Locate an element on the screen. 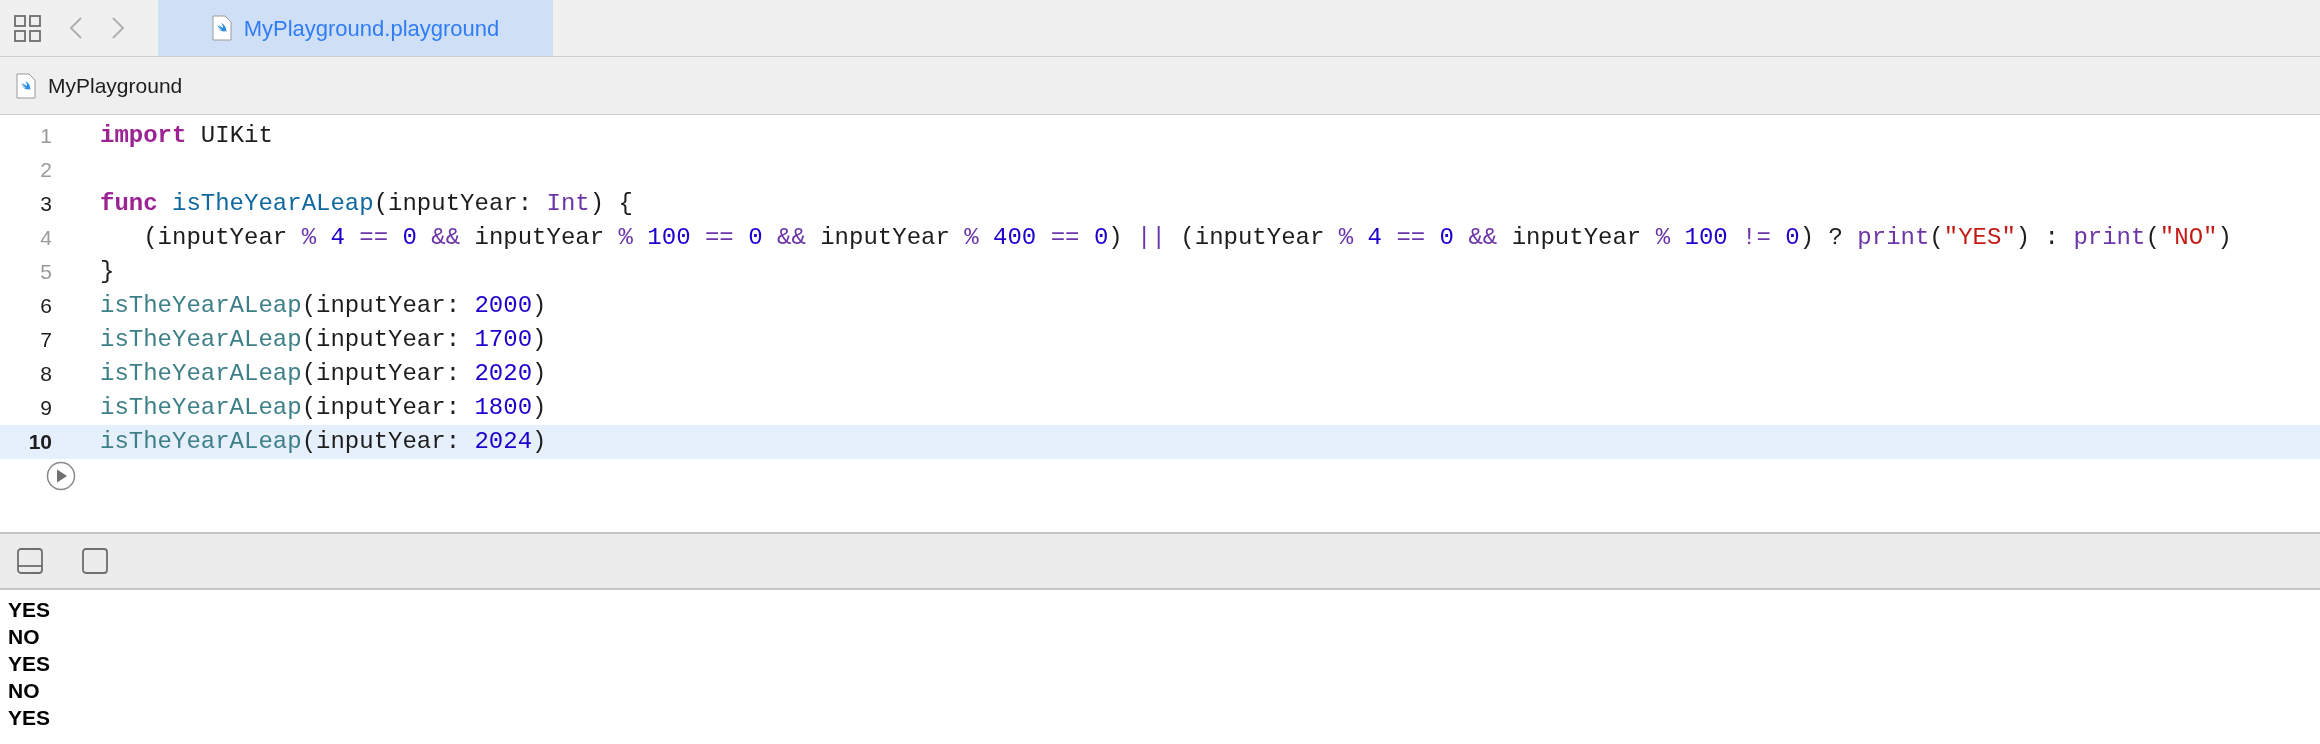  breadcrumb-item: MyPlayground is located at coordinates (115, 85).